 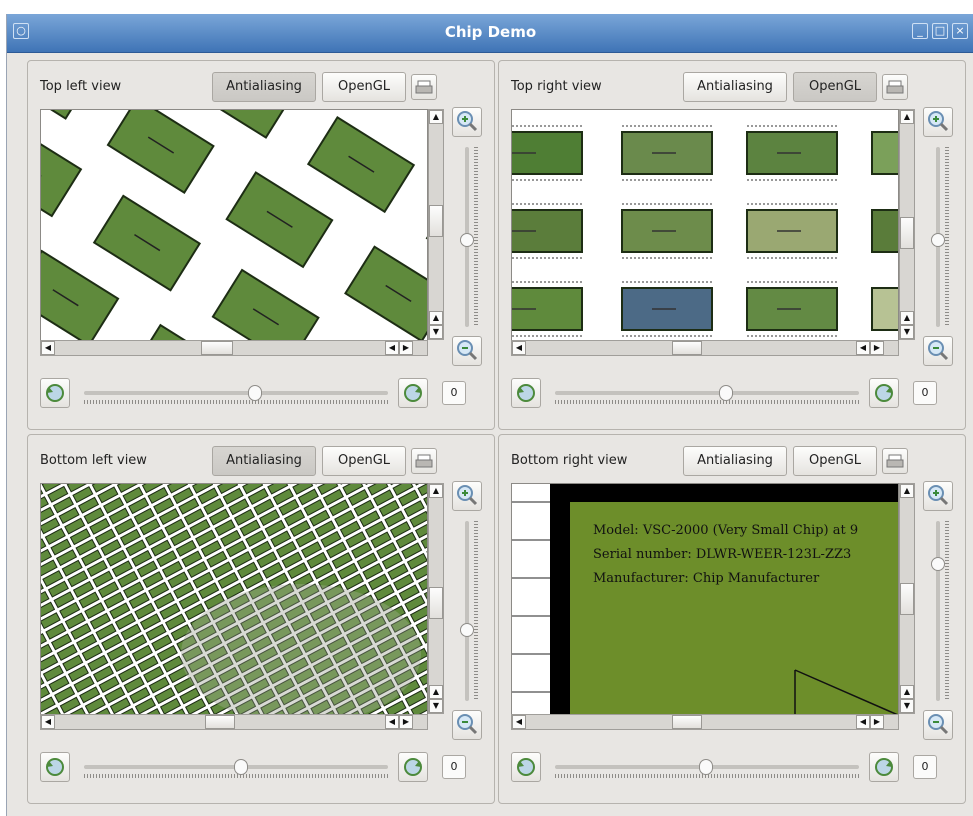 I want to click on title-bar: ○ Chip Demo _ □ ×, so click(x=490, y=33).